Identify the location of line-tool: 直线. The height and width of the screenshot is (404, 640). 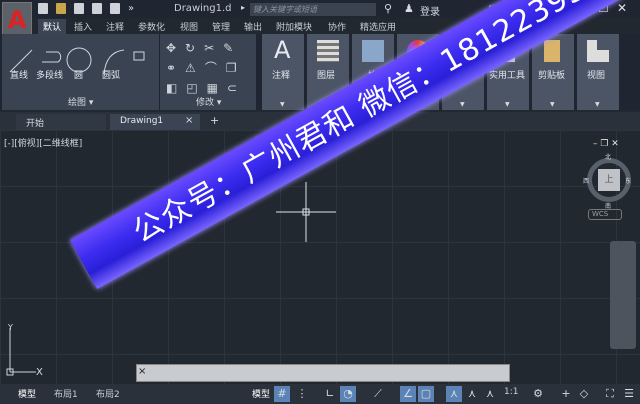
(19, 74).